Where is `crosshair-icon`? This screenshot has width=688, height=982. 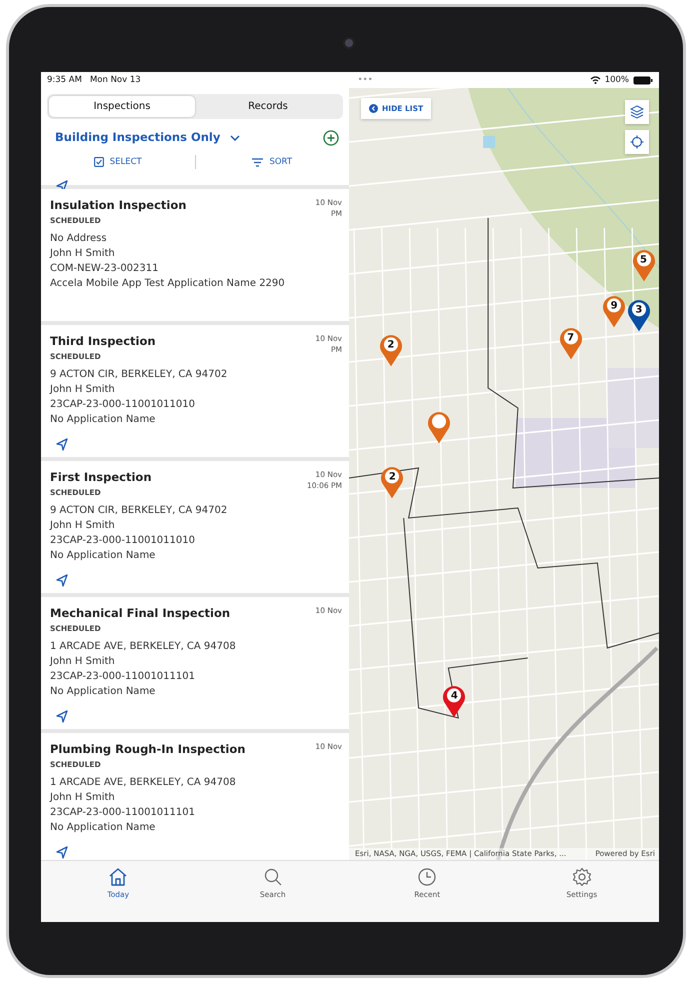
crosshair-icon is located at coordinates (637, 142).